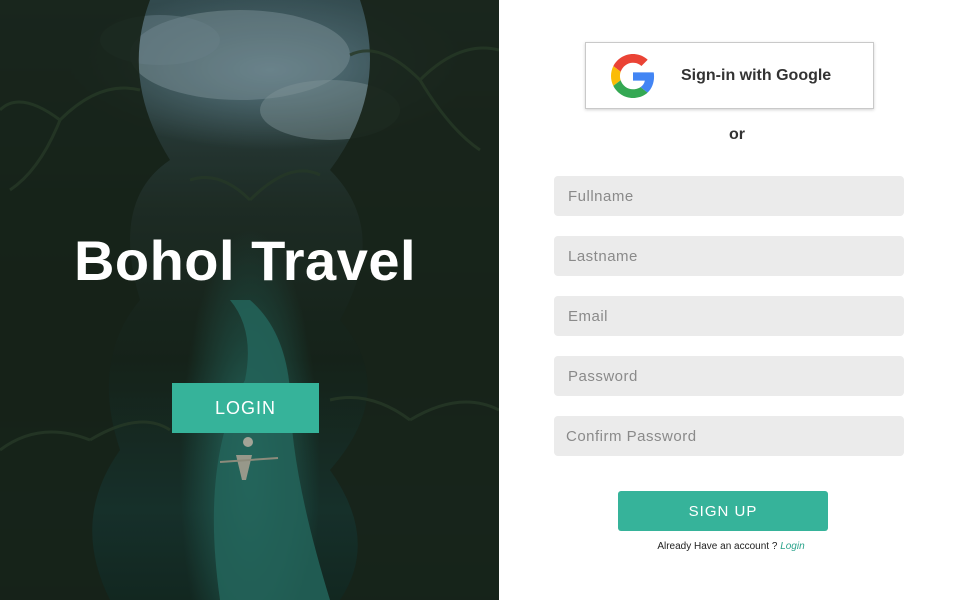 The height and width of the screenshot is (600, 960). What do you see at coordinates (729, 376) in the screenshot?
I see `password-field` at bounding box center [729, 376].